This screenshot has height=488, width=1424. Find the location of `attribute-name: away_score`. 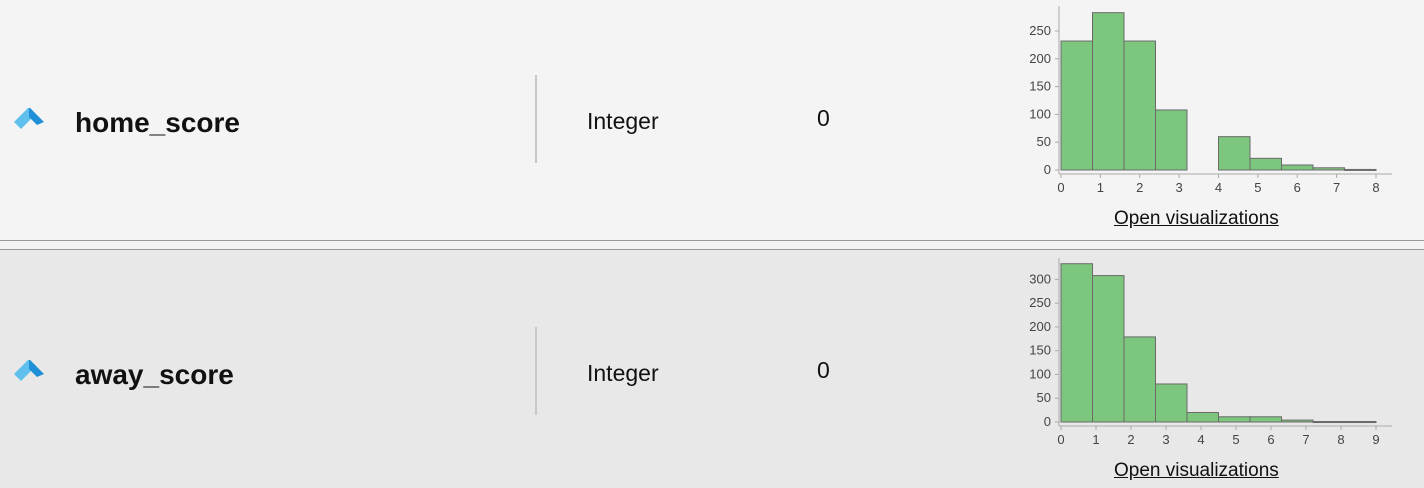

attribute-name: away_score is located at coordinates (154, 374).